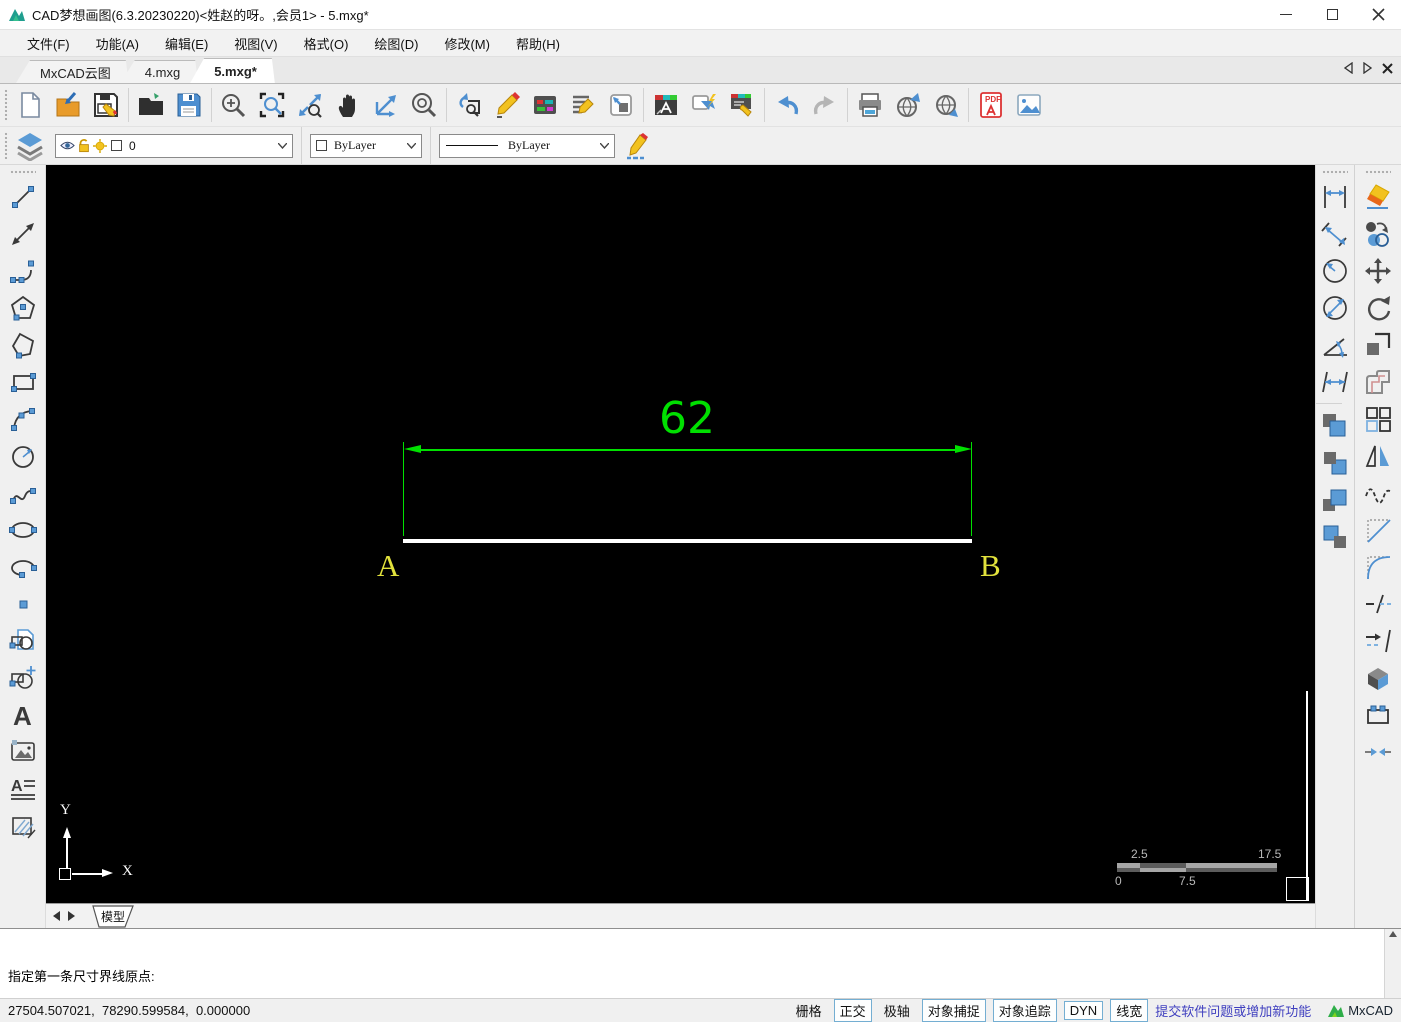 The height and width of the screenshot is (1022, 1401). What do you see at coordinates (186, 43) in the screenshot?
I see `menu-edit: 编辑(E)` at bounding box center [186, 43].